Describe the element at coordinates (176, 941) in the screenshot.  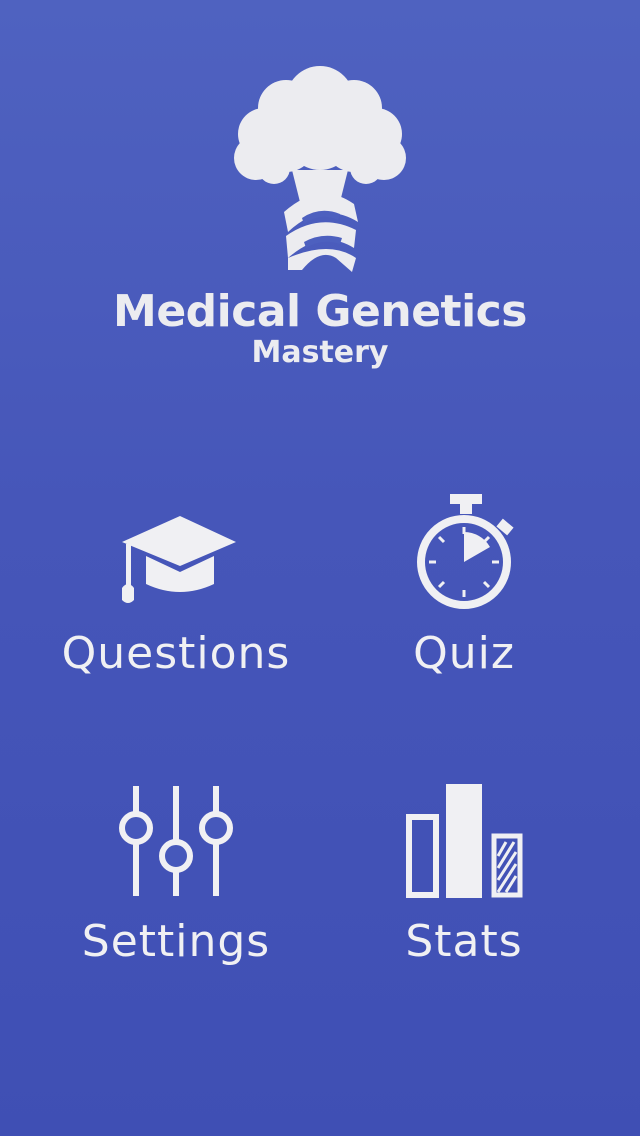
I see `settings-label: Settings` at that location.